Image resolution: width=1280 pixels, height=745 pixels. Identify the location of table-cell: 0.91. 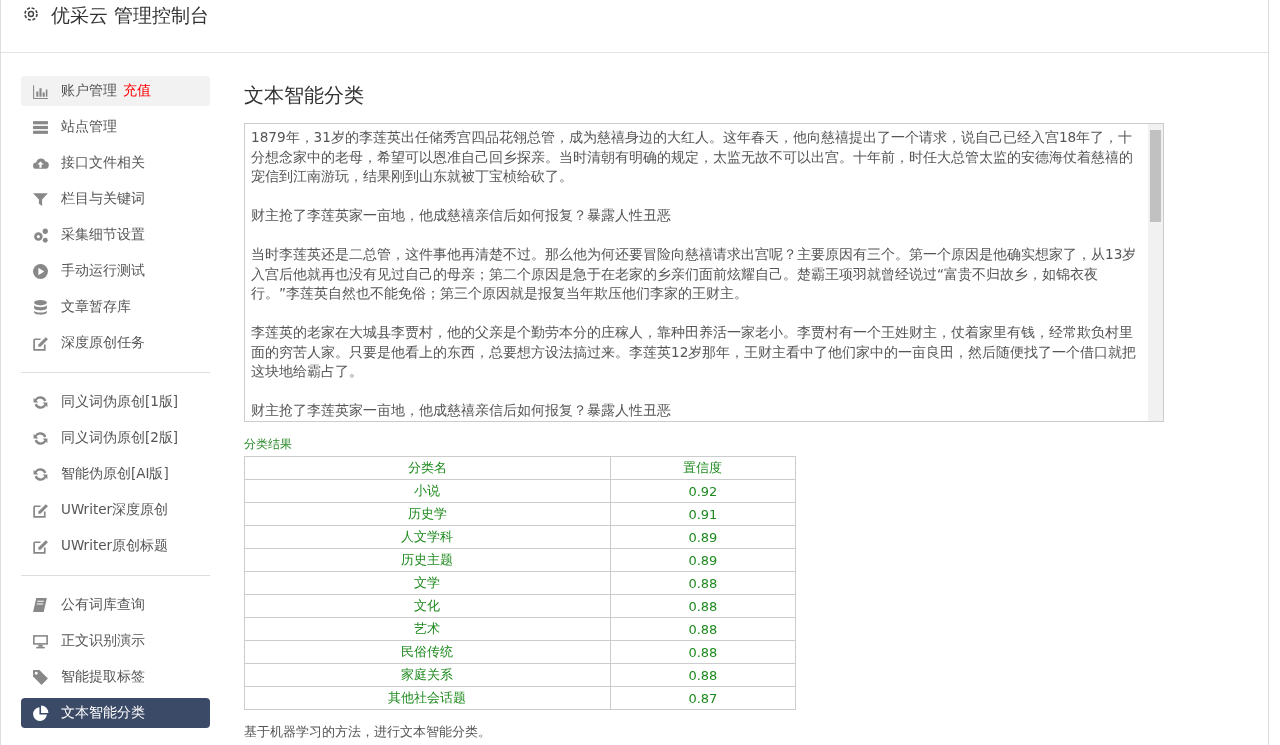
(703, 514).